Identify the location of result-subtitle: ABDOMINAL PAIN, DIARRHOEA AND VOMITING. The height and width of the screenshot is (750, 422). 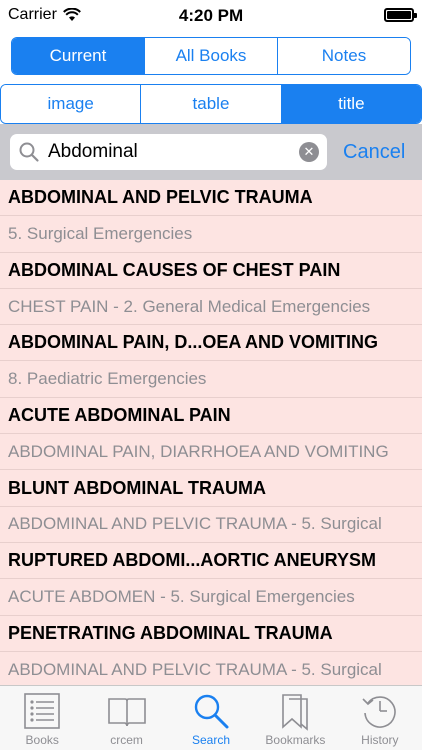
(211, 452).